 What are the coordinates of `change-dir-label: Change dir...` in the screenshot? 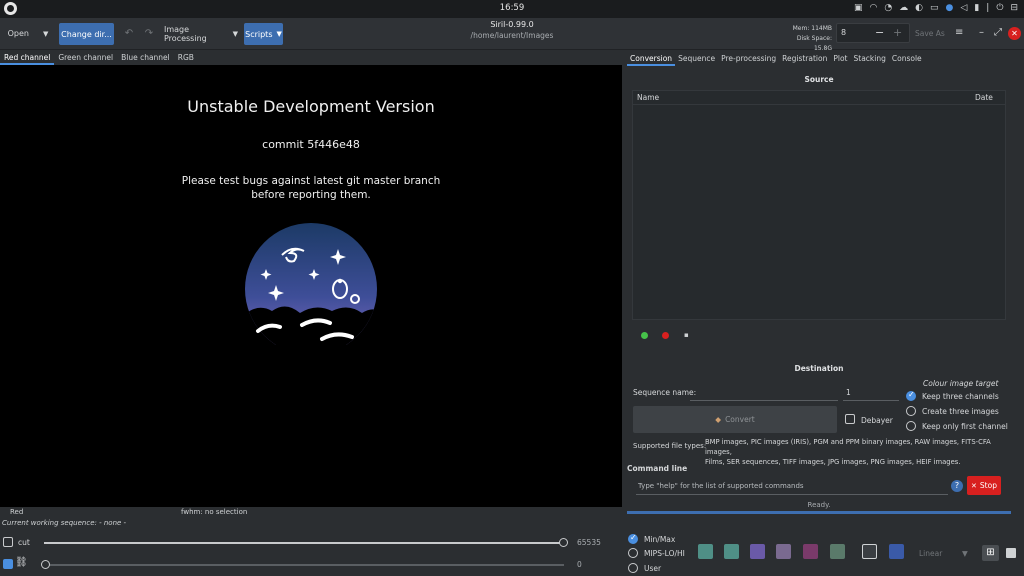 It's located at (86, 34).